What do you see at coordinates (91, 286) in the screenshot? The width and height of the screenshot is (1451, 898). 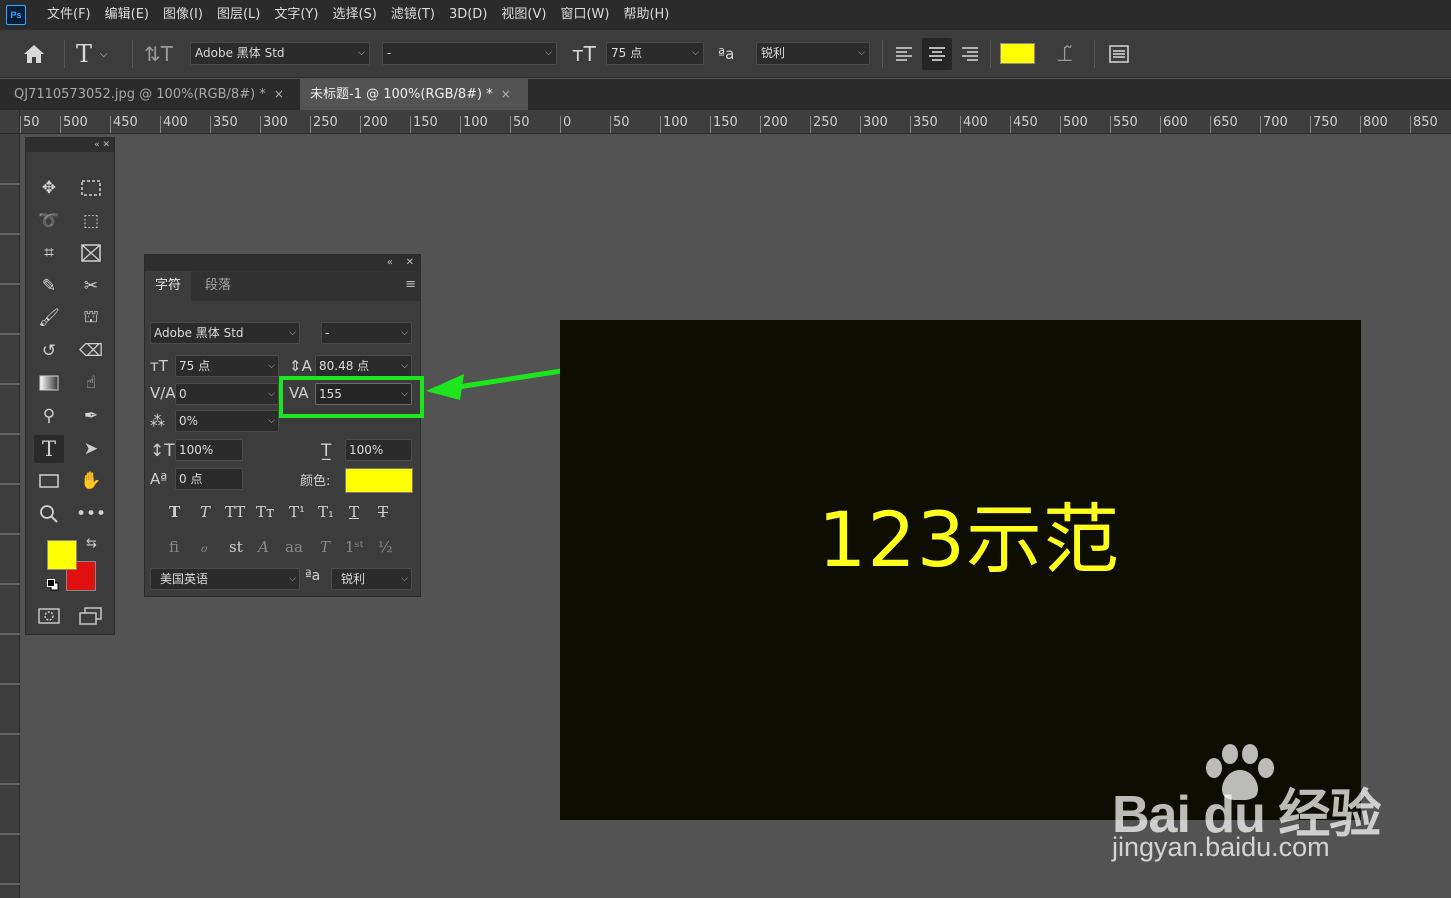 I see `healing-brush-tool-icon: ✂` at bounding box center [91, 286].